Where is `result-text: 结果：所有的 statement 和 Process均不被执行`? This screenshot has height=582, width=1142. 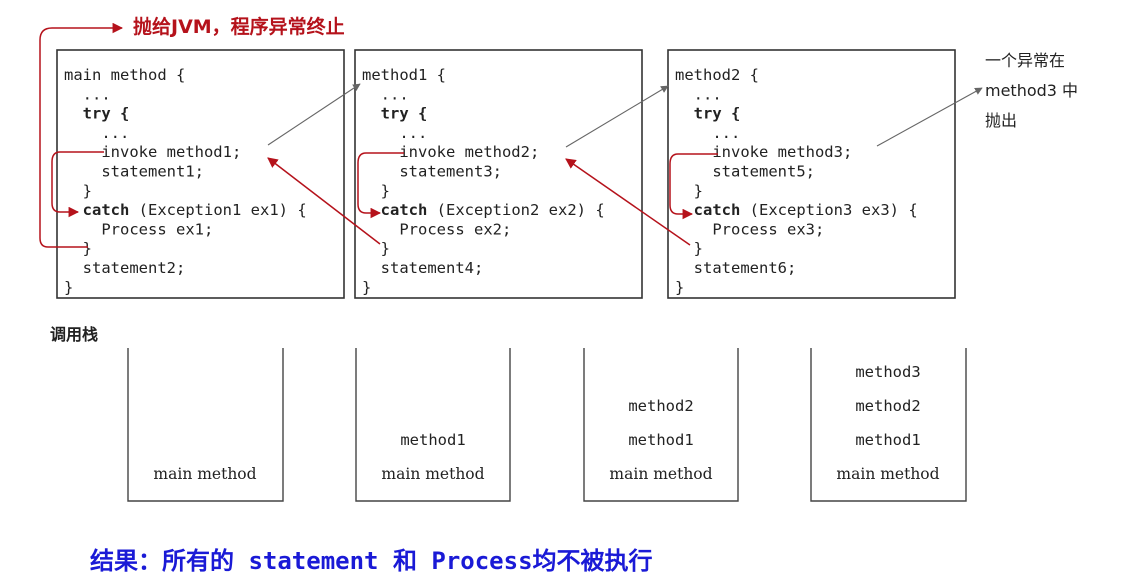 result-text: 结果：所有的 statement 和 Process均不被执行 is located at coordinates (371, 561).